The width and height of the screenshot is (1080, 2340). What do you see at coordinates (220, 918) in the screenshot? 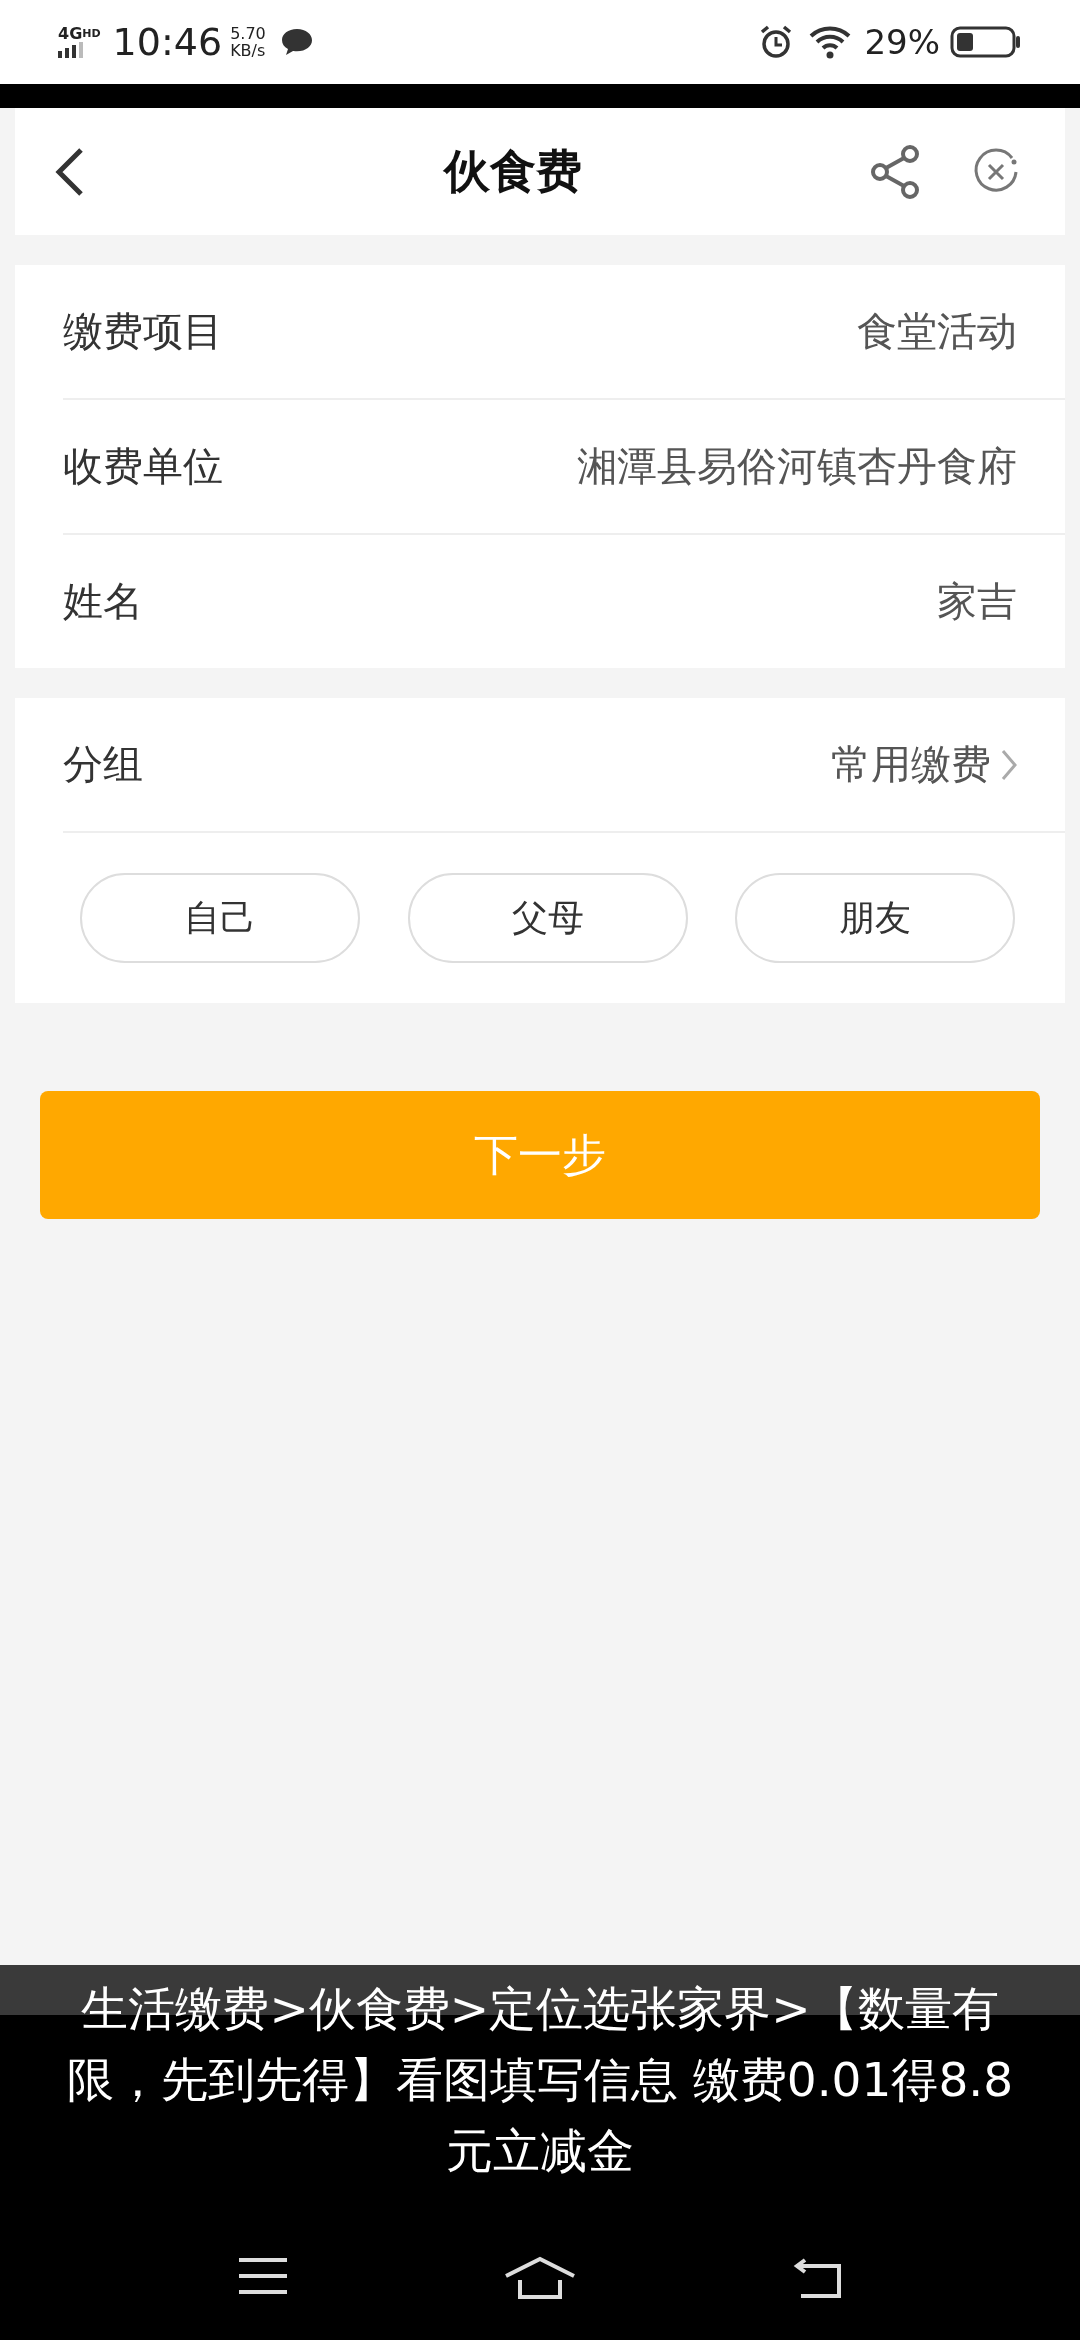
I see `group-chip: 自己` at bounding box center [220, 918].